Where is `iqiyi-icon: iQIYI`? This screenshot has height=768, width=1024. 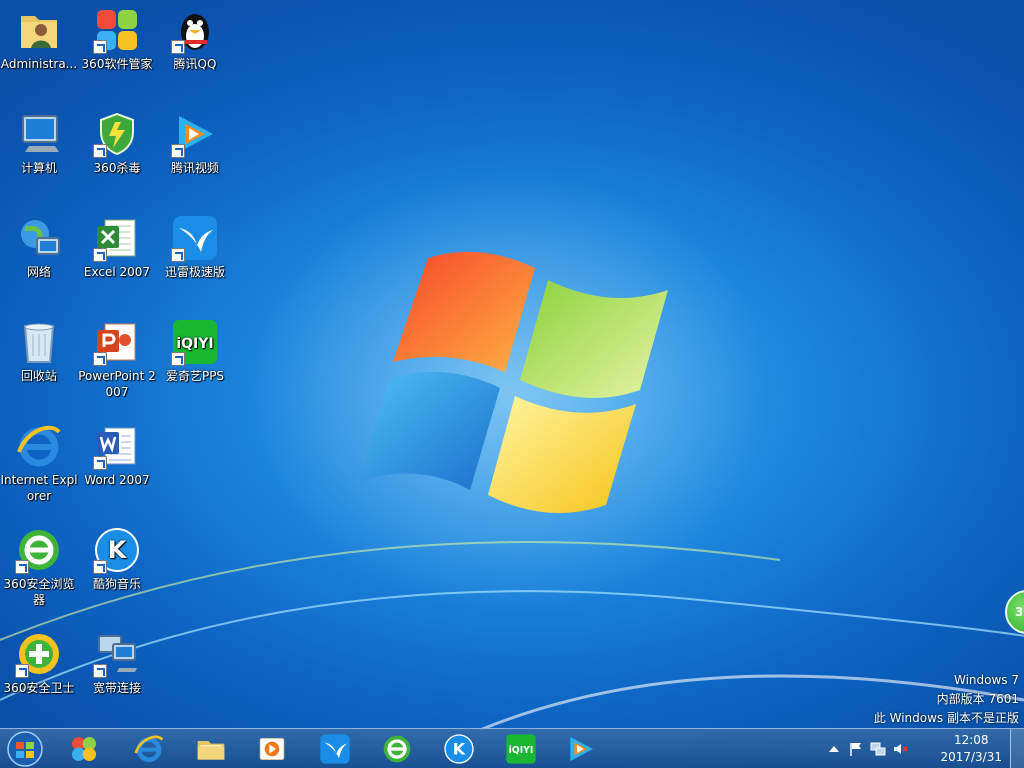 iqiyi-icon: iQIYI is located at coordinates (521, 749).